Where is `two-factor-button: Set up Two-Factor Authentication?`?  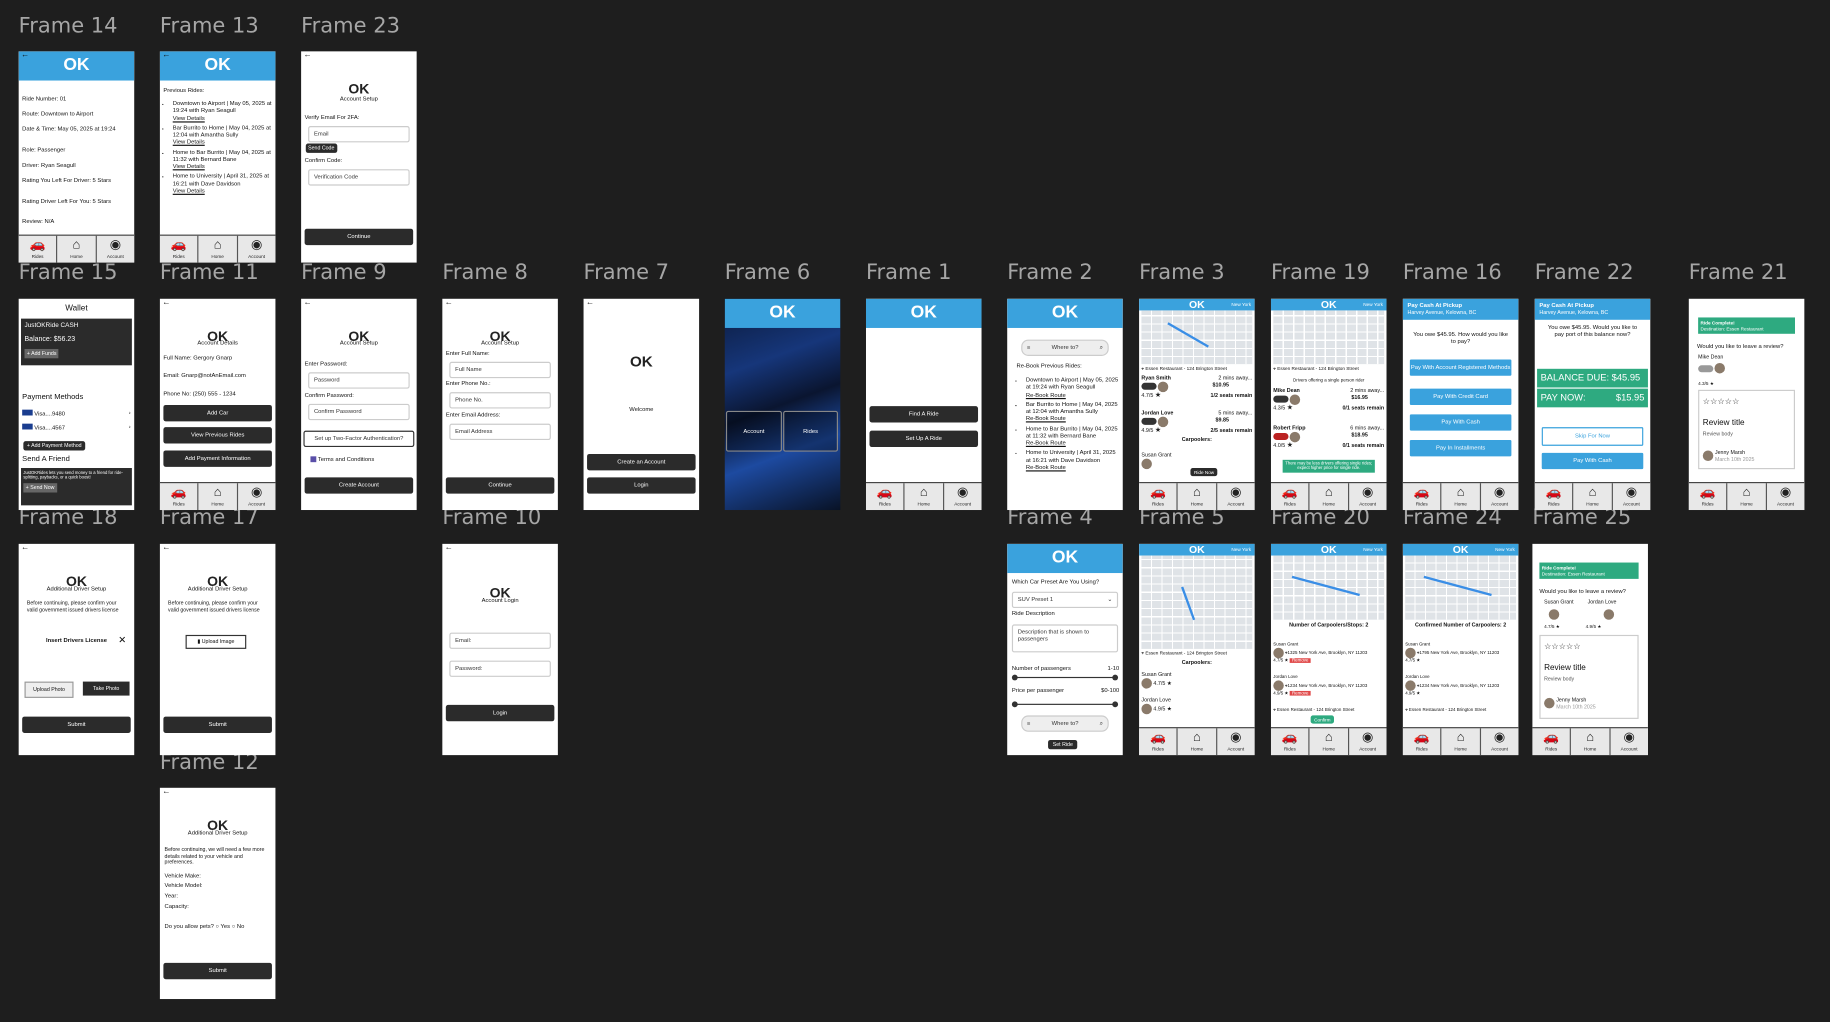 two-factor-button: Set up Two-Factor Authentication? is located at coordinates (359, 439).